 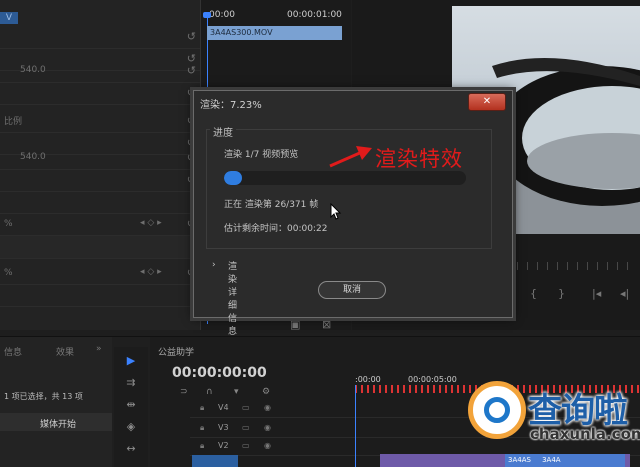 What do you see at coordinates (184, 392) in the screenshot?
I see `snap-icon: ⊃` at bounding box center [184, 392].